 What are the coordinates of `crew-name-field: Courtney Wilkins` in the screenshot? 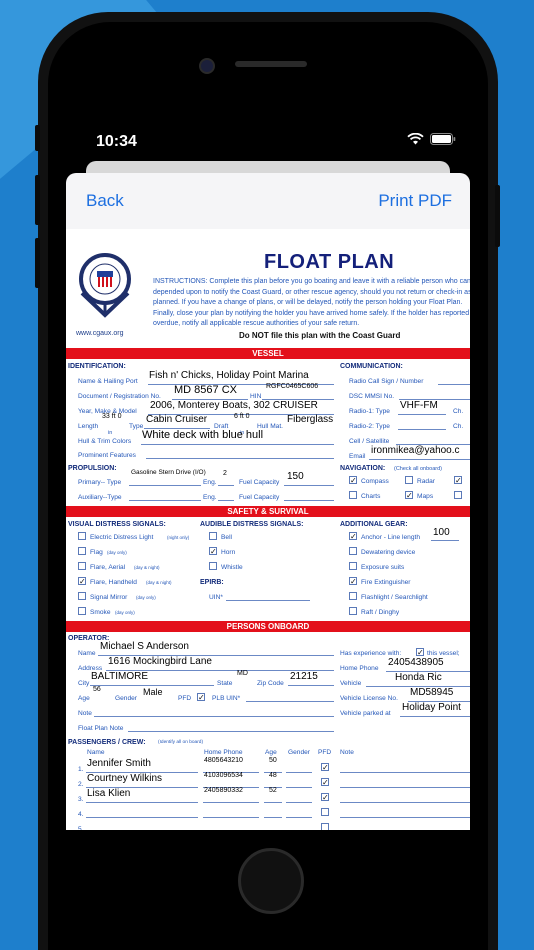 It's located at (124, 778).